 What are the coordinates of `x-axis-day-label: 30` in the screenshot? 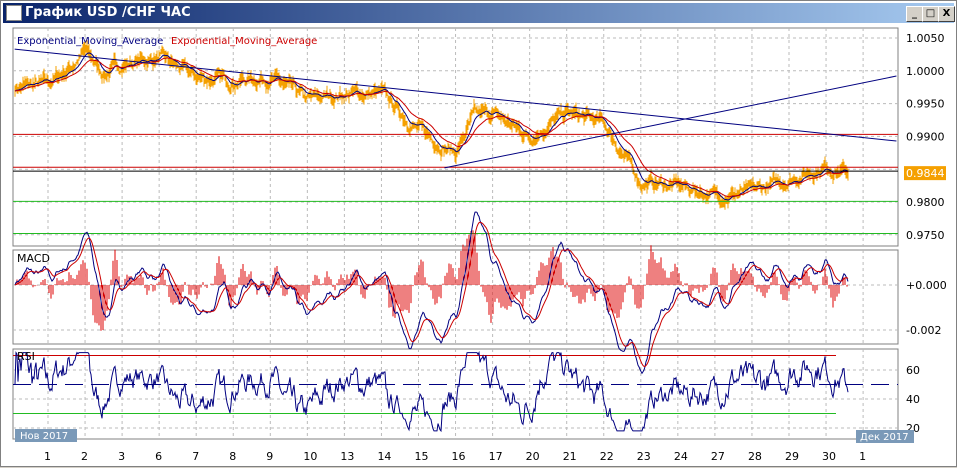 It's located at (829, 456).